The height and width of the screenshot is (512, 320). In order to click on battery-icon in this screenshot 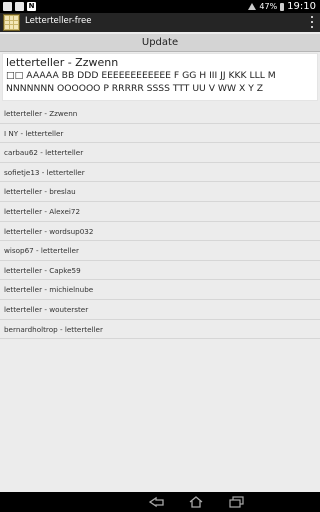, I will do `click(282, 6)`.